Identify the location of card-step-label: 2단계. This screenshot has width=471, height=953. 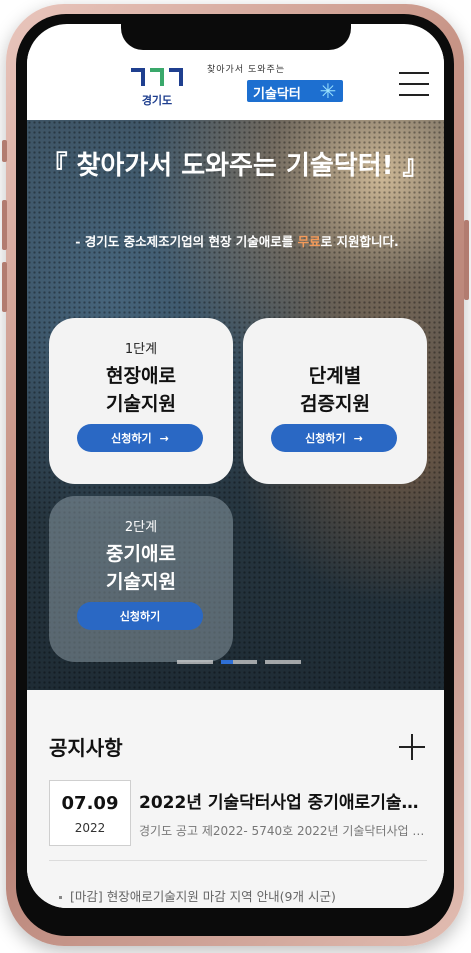
(141, 527).